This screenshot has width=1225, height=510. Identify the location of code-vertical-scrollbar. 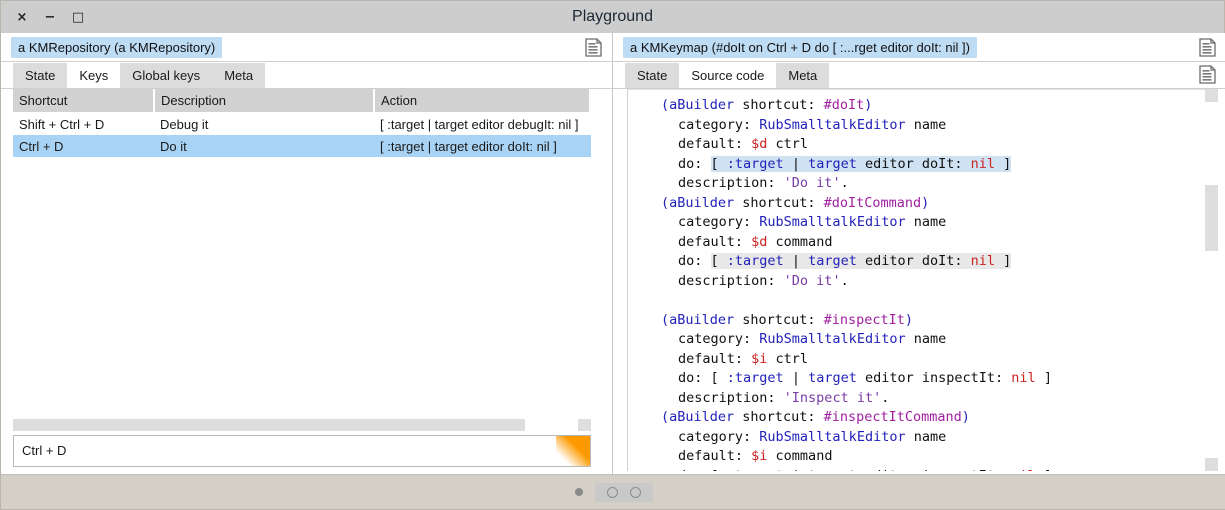
(1211, 280).